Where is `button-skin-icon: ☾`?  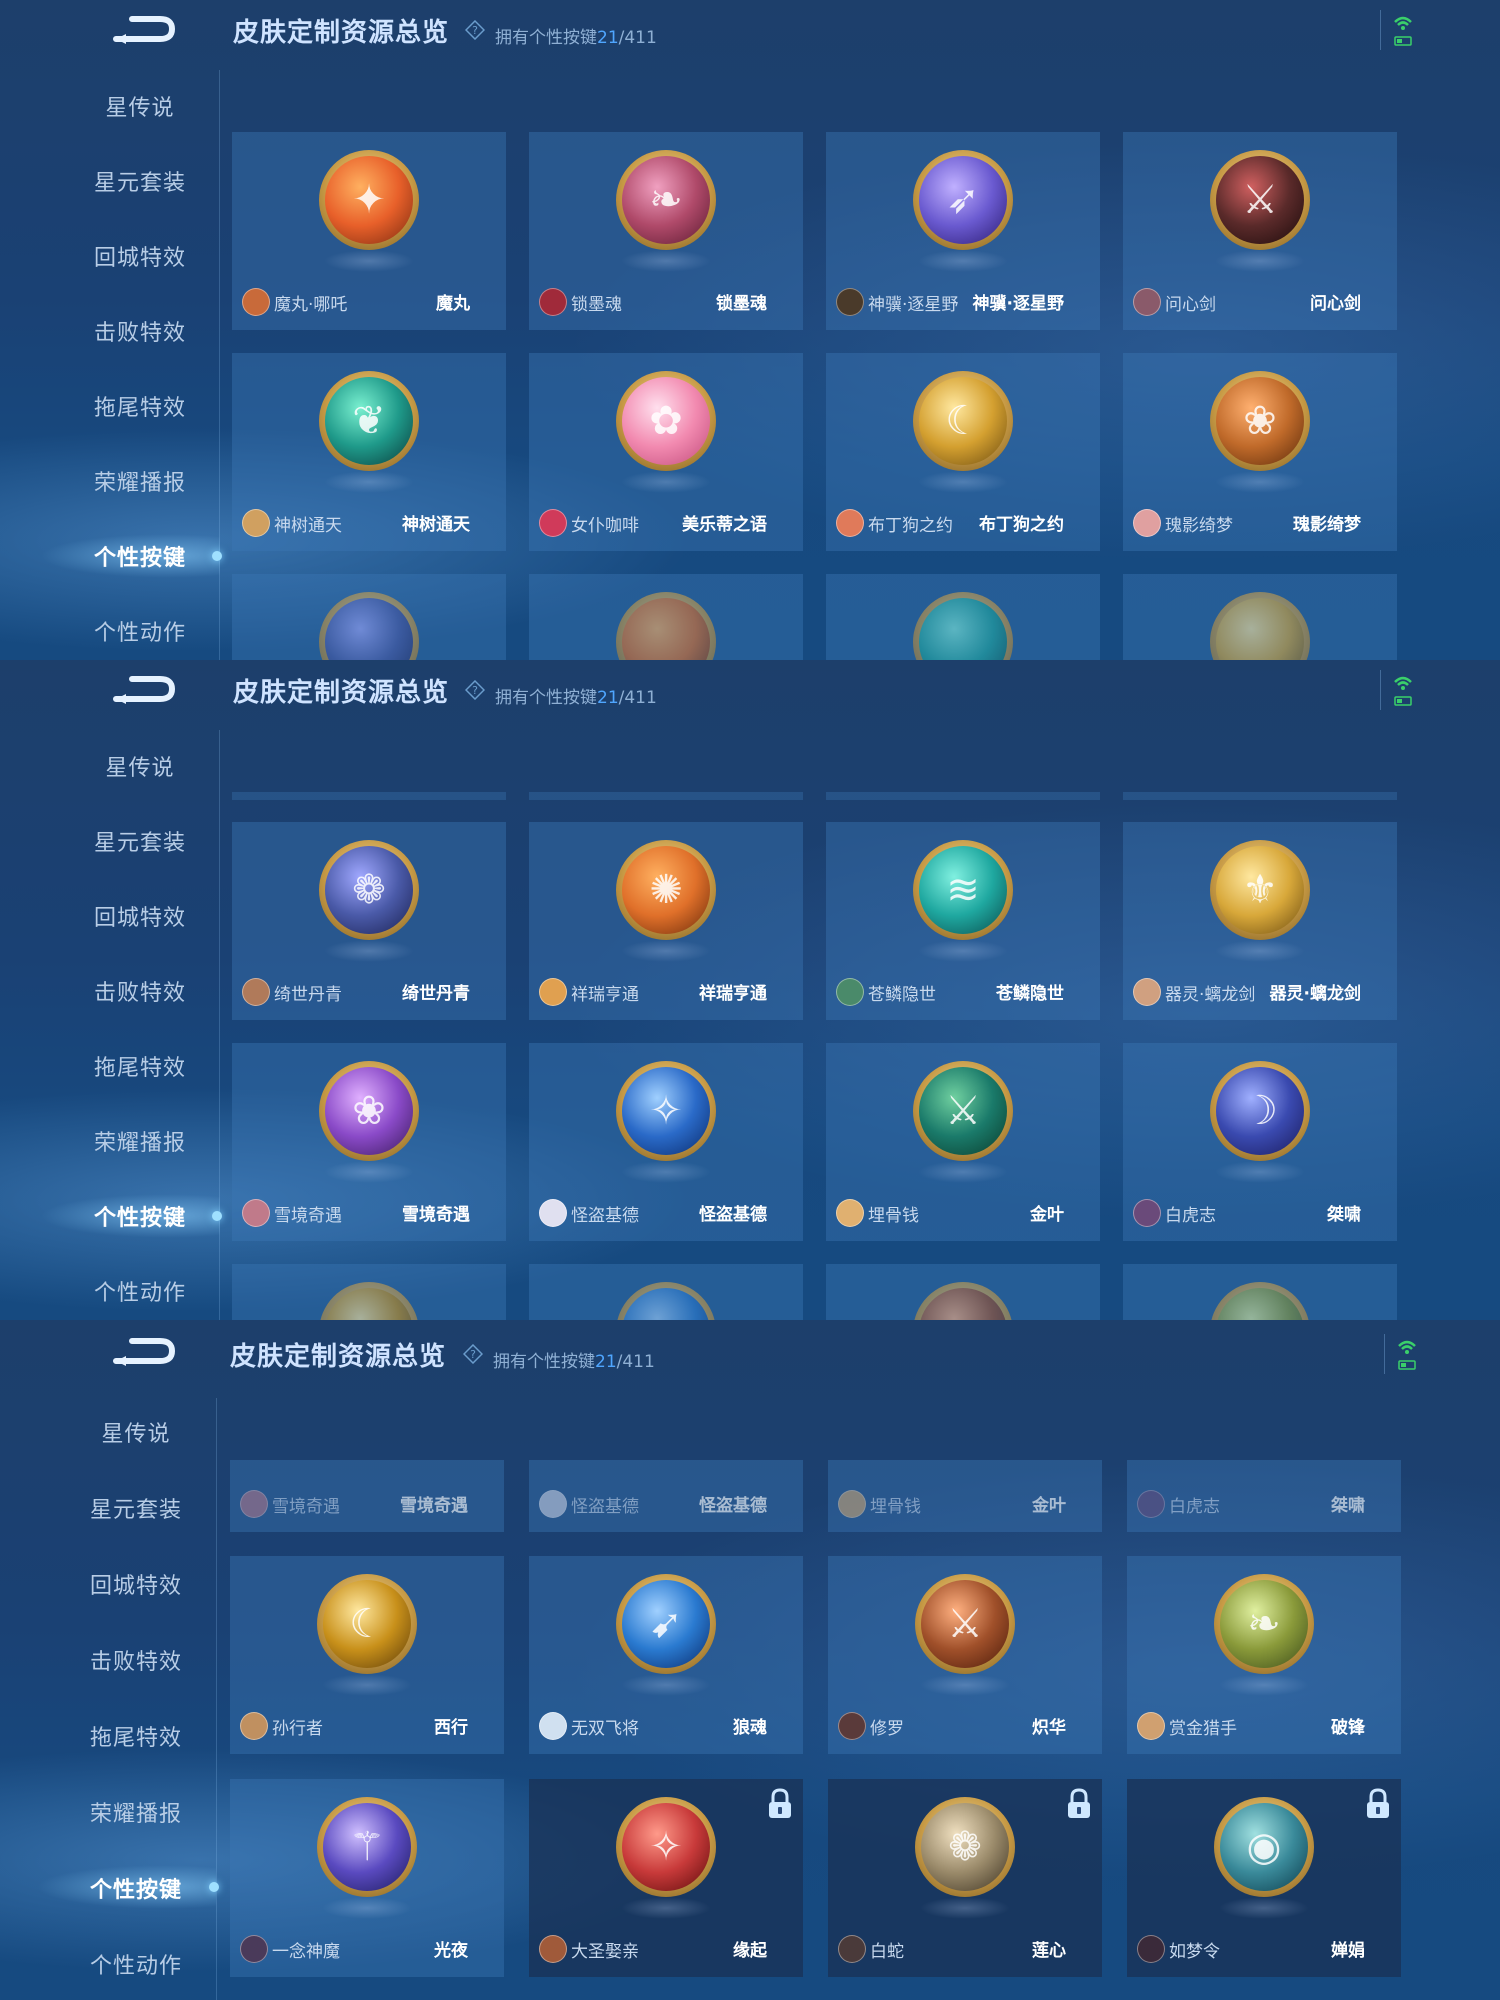 button-skin-icon: ☾ is located at coordinates (963, 421).